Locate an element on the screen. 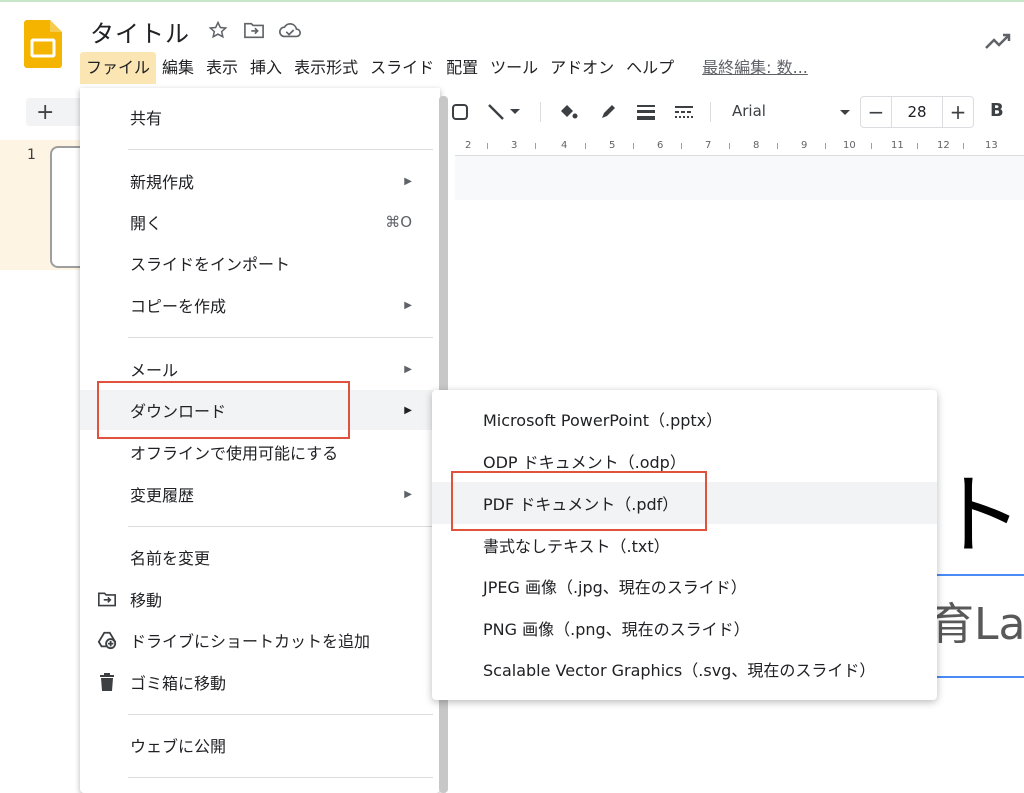  line-icon is located at coordinates (496, 112).